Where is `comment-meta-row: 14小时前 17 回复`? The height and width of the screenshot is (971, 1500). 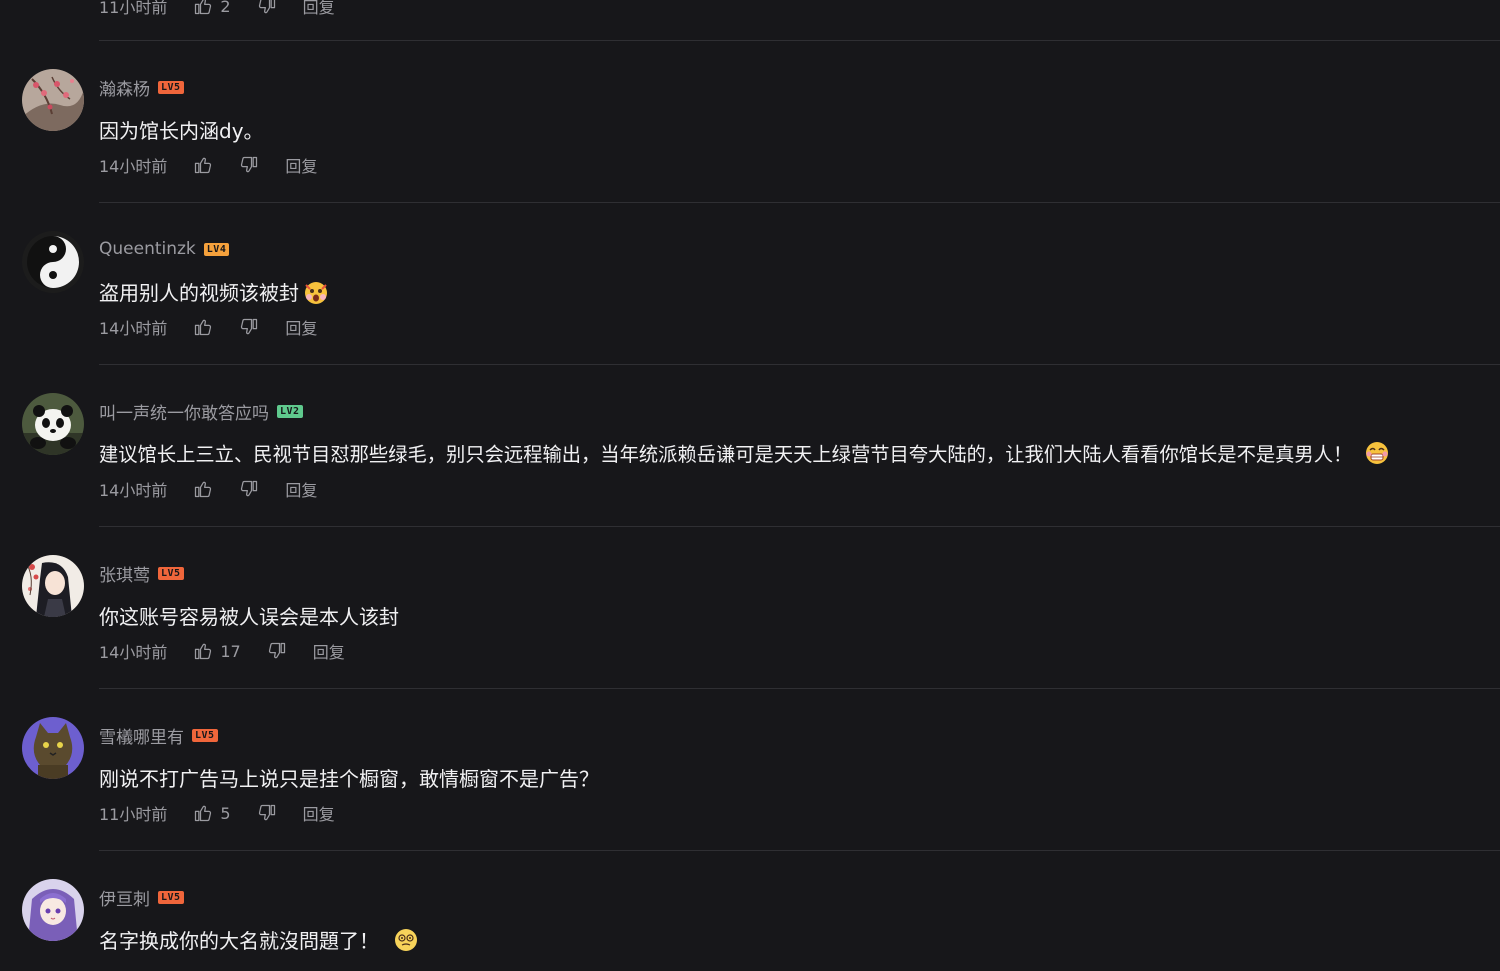 comment-meta-row: 14小时前 17 回复 is located at coordinates (222, 651).